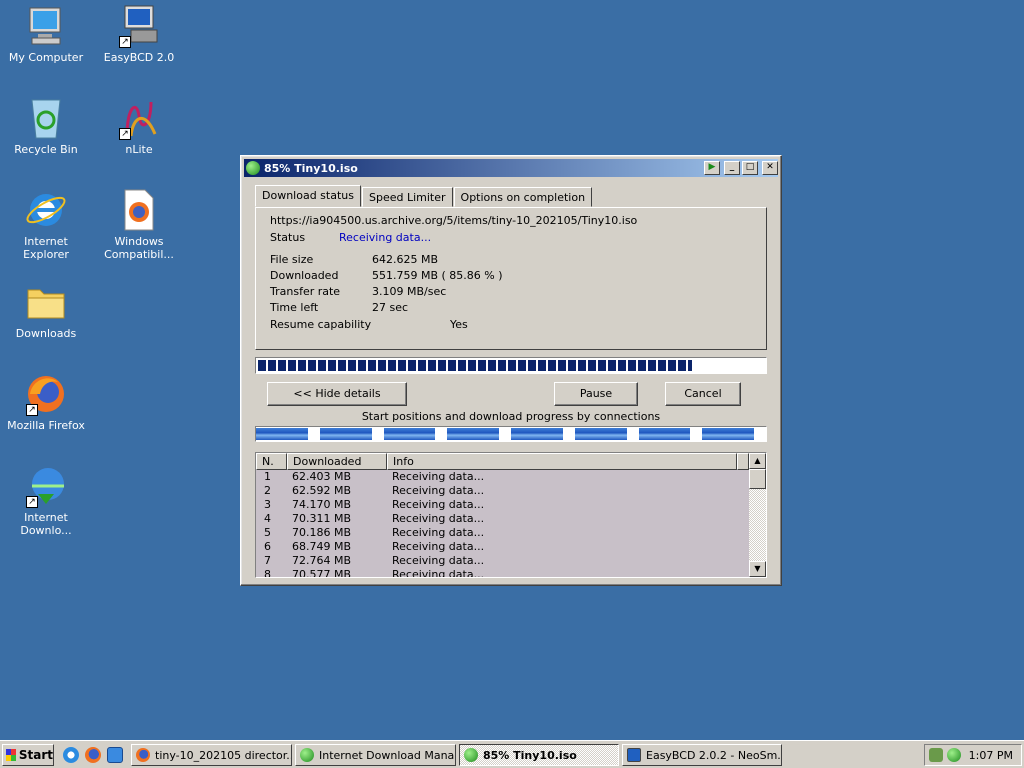 The height and width of the screenshot is (768, 1024). I want to click on desktop-icon-label: Recycle Bin, so click(46, 149).